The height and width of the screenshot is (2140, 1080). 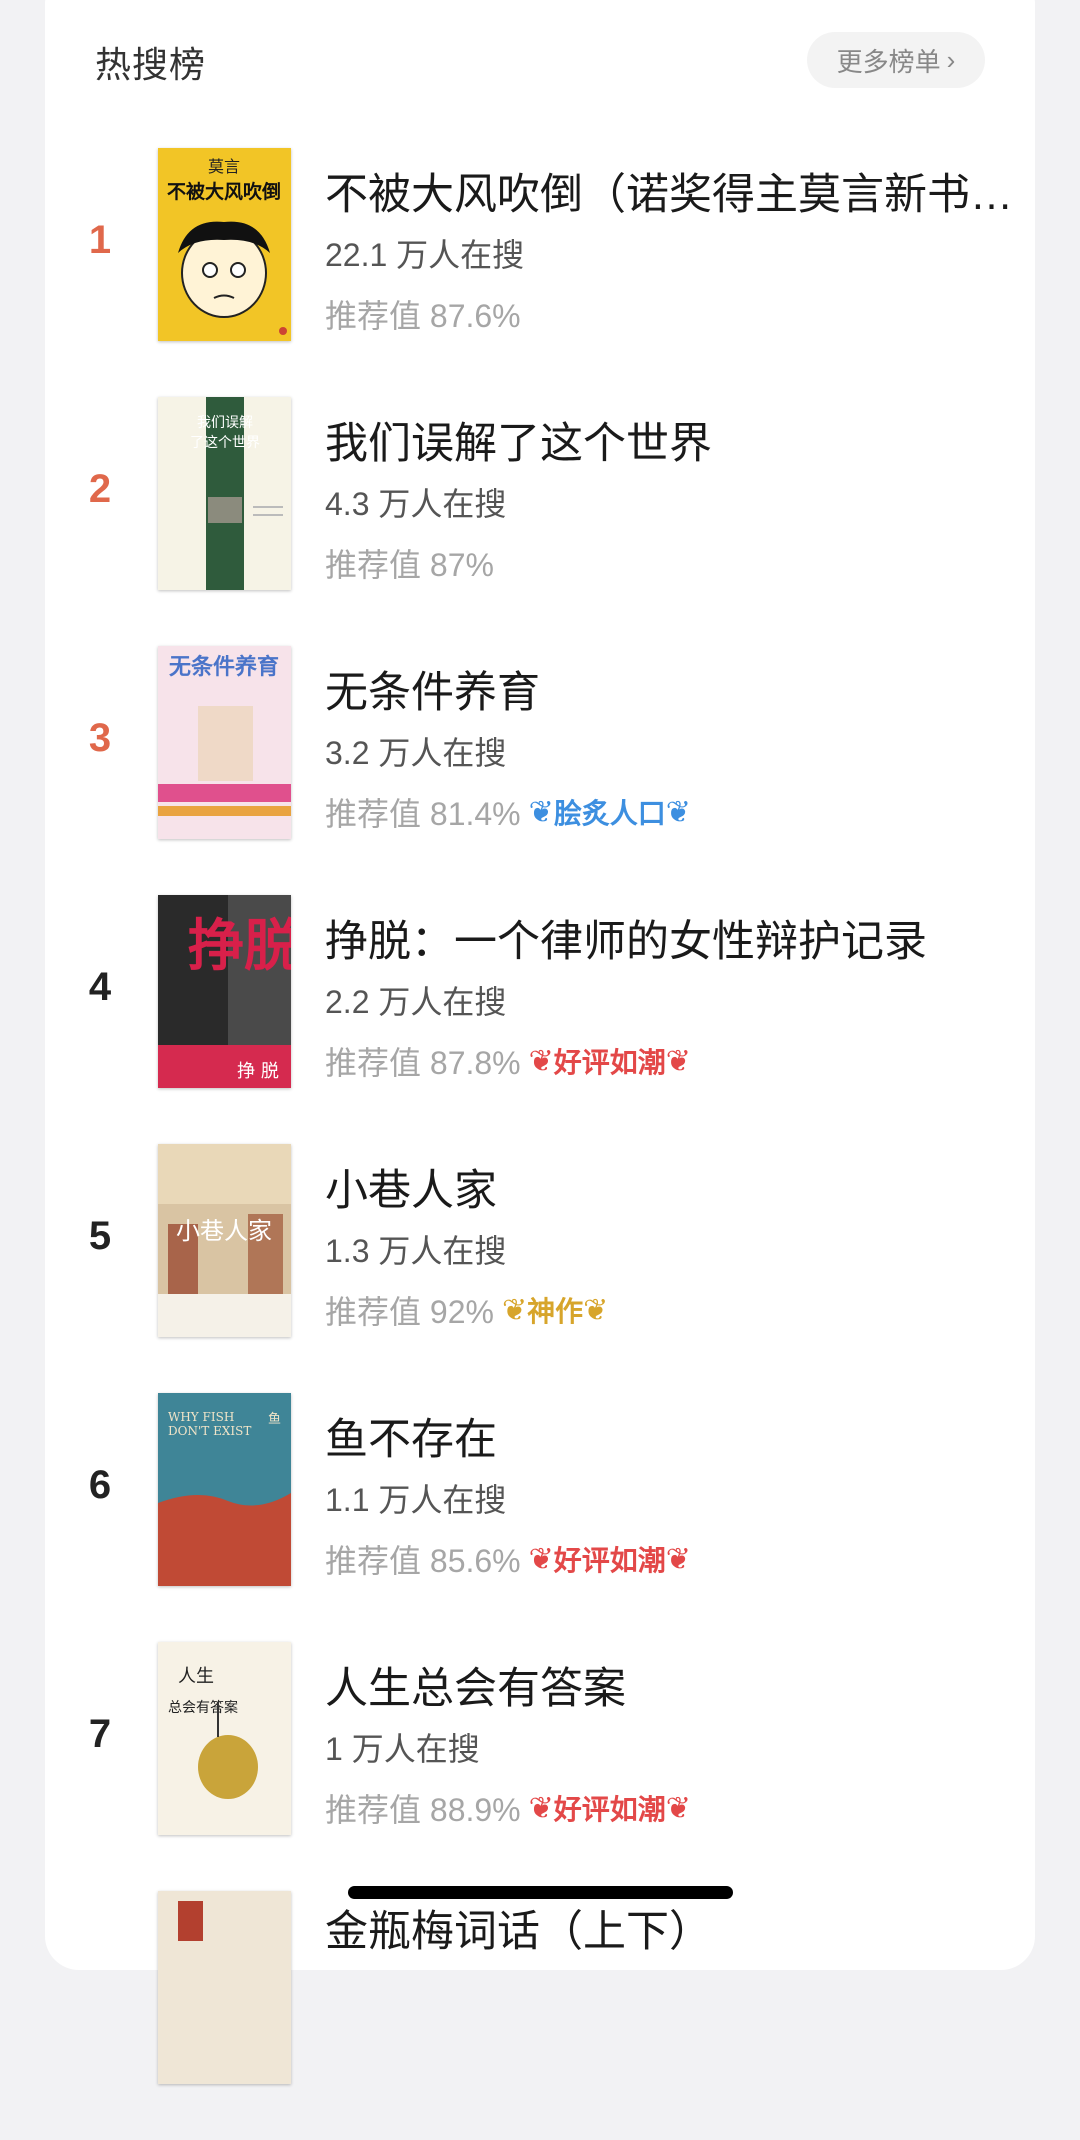 What do you see at coordinates (201, 1417) in the screenshot?
I see `svg-text: WHY FISH` at bounding box center [201, 1417].